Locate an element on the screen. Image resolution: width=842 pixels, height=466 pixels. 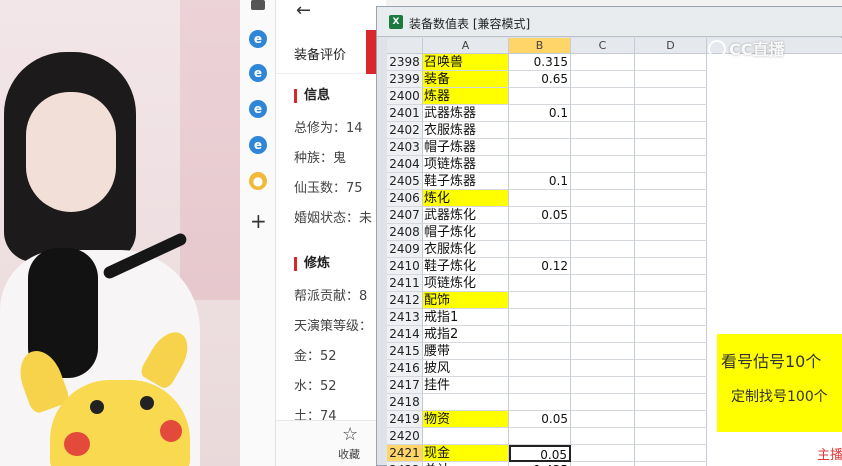
cell-b: 0.12 is located at coordinates (540, 266).